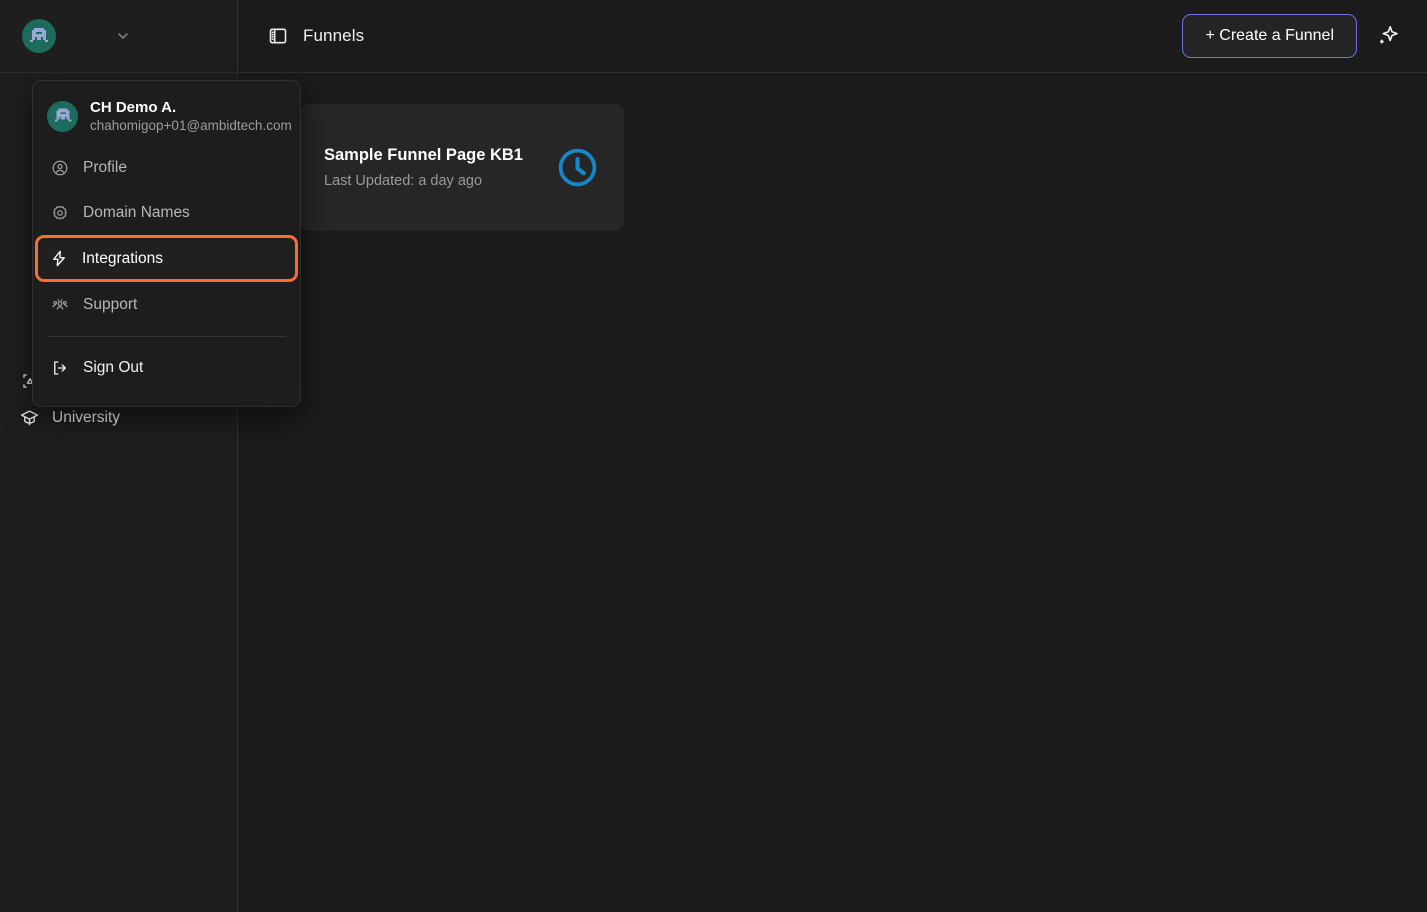 This screenshot has width=1427, height=912. Describe the element at coordinates (577, 167) in the screenshot. I see `clock-icon` at that location.